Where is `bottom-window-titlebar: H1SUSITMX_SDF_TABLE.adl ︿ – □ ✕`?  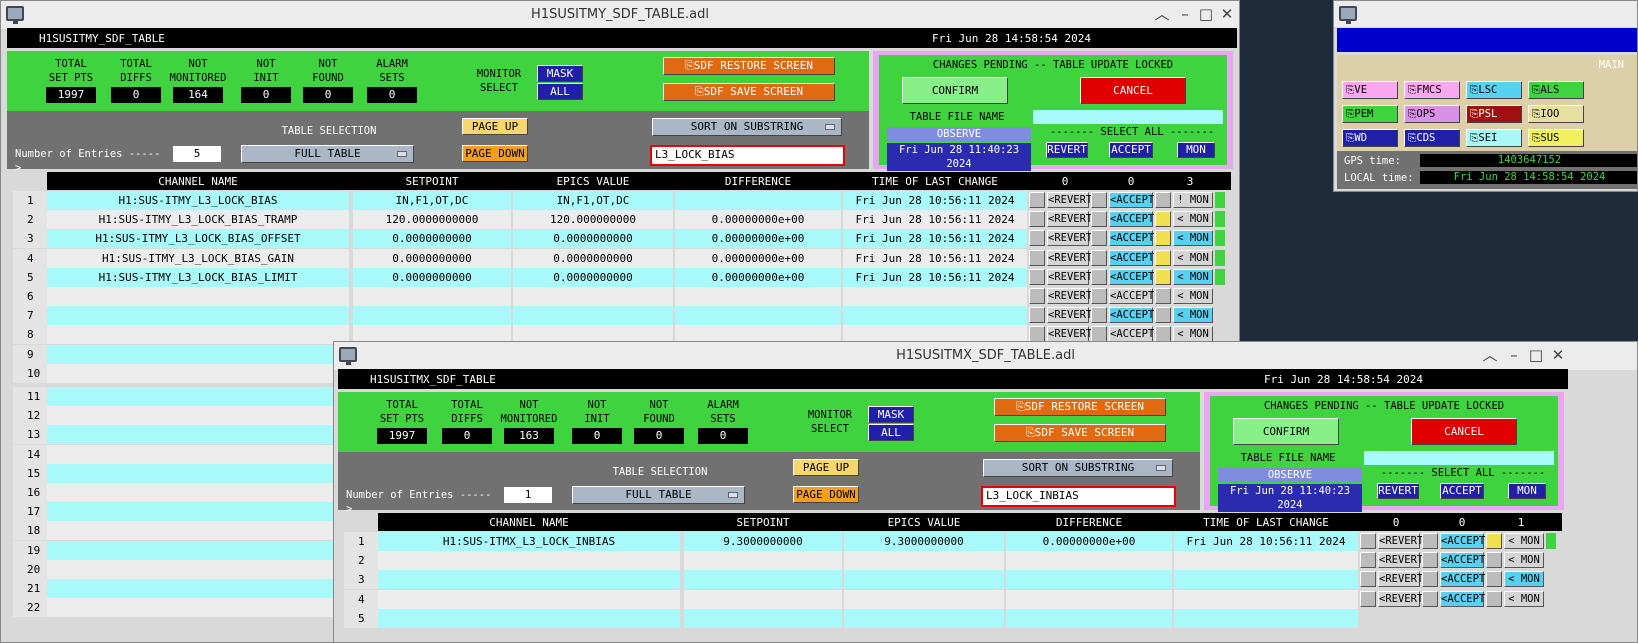 bottom-window-titlebar: H1SUSITMX_SDF_TABLE.adl ︿ – □ ✕ is located at coordinates (985, 356).